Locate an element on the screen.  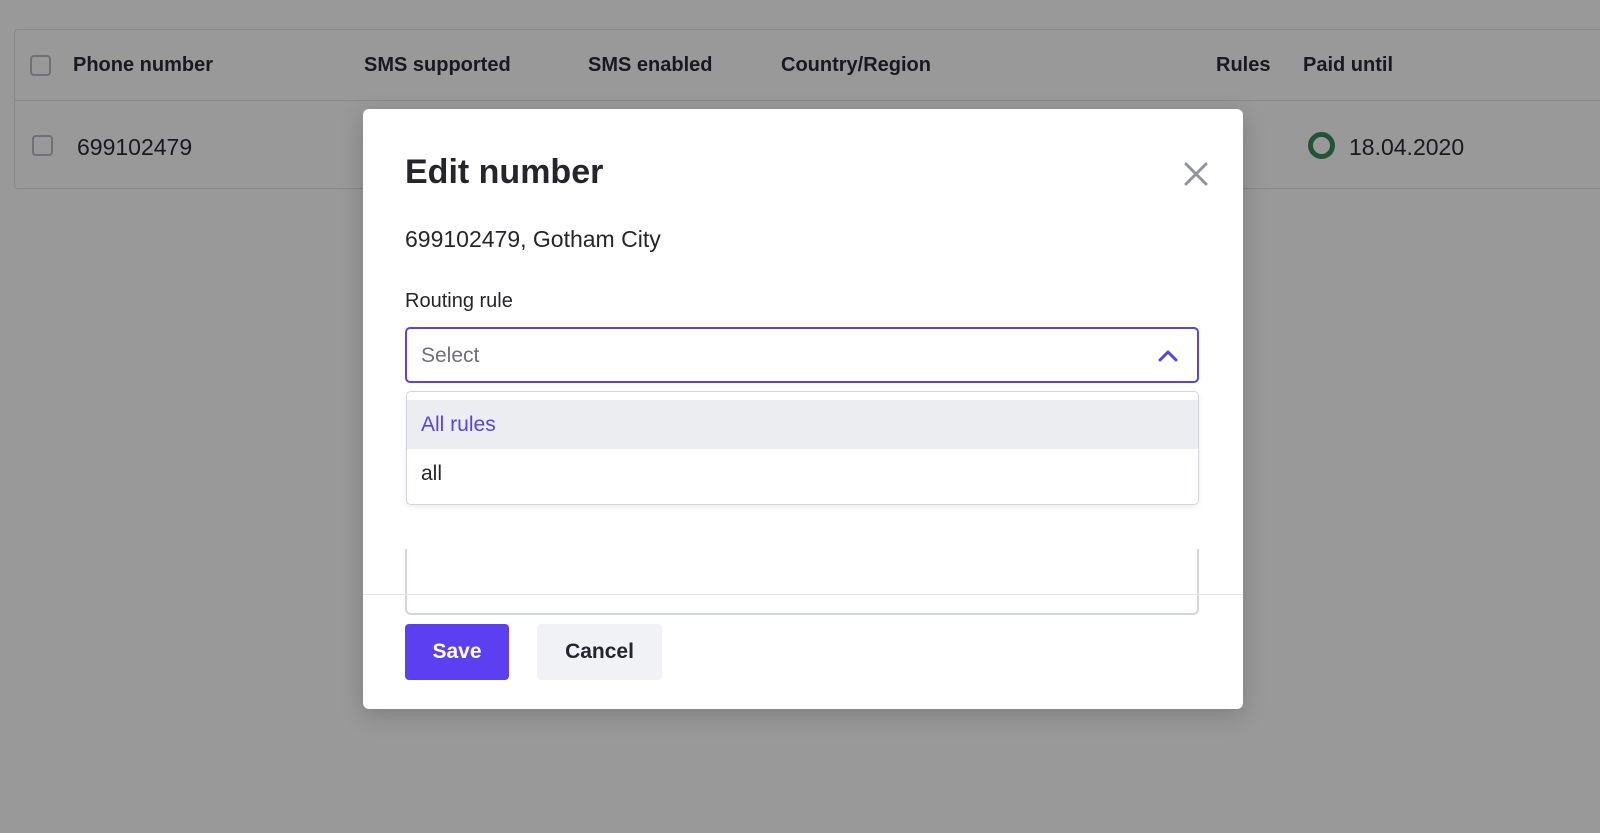
select-placeholder: Select is located at coordinates (450, 355).